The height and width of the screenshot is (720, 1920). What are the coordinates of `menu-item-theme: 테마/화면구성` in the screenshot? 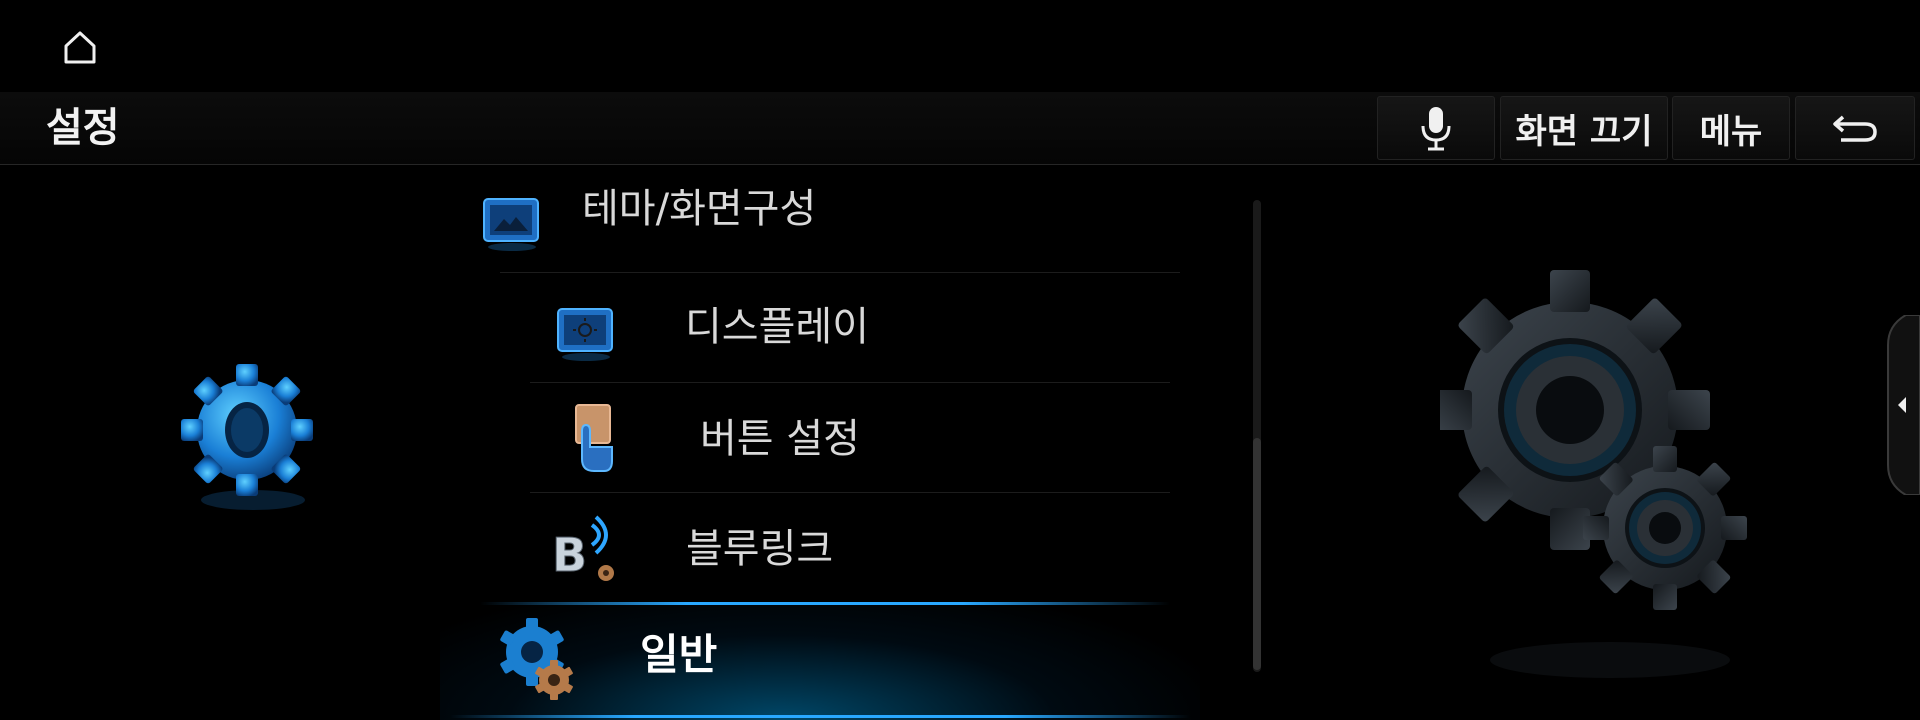 It's located at (831, 219).